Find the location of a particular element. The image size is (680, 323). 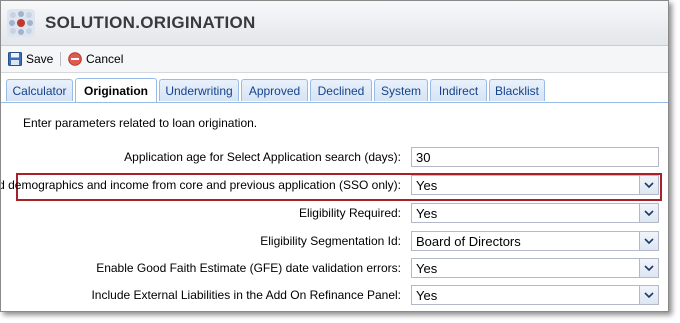

tab-calculator: Calculator is located at coordinates (39, 90).